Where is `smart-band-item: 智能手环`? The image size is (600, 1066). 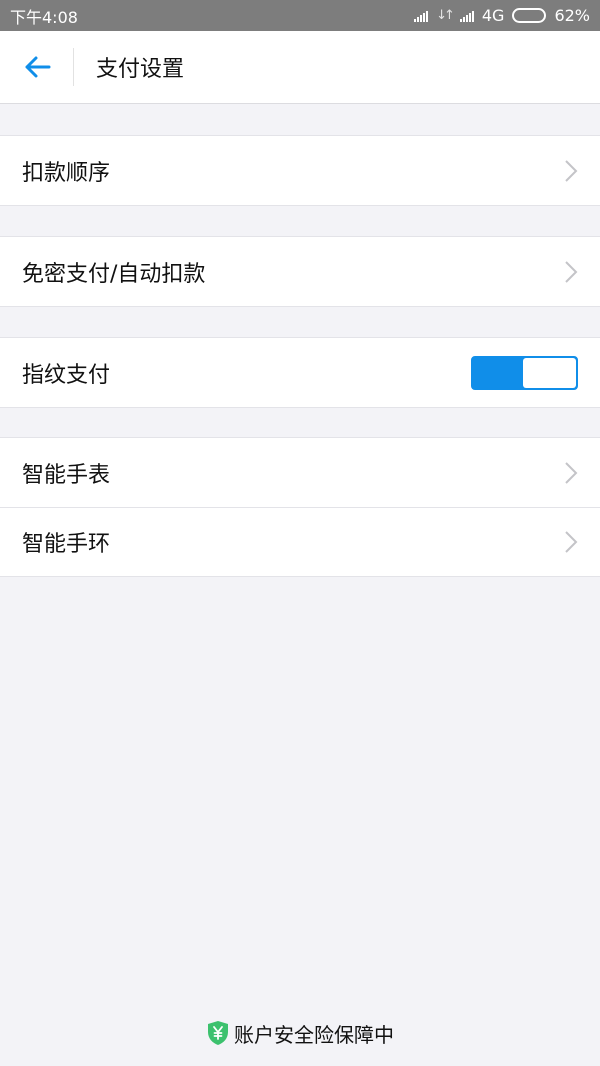 smart-band-item: 智能手环 is located at coordinates (300, 541).